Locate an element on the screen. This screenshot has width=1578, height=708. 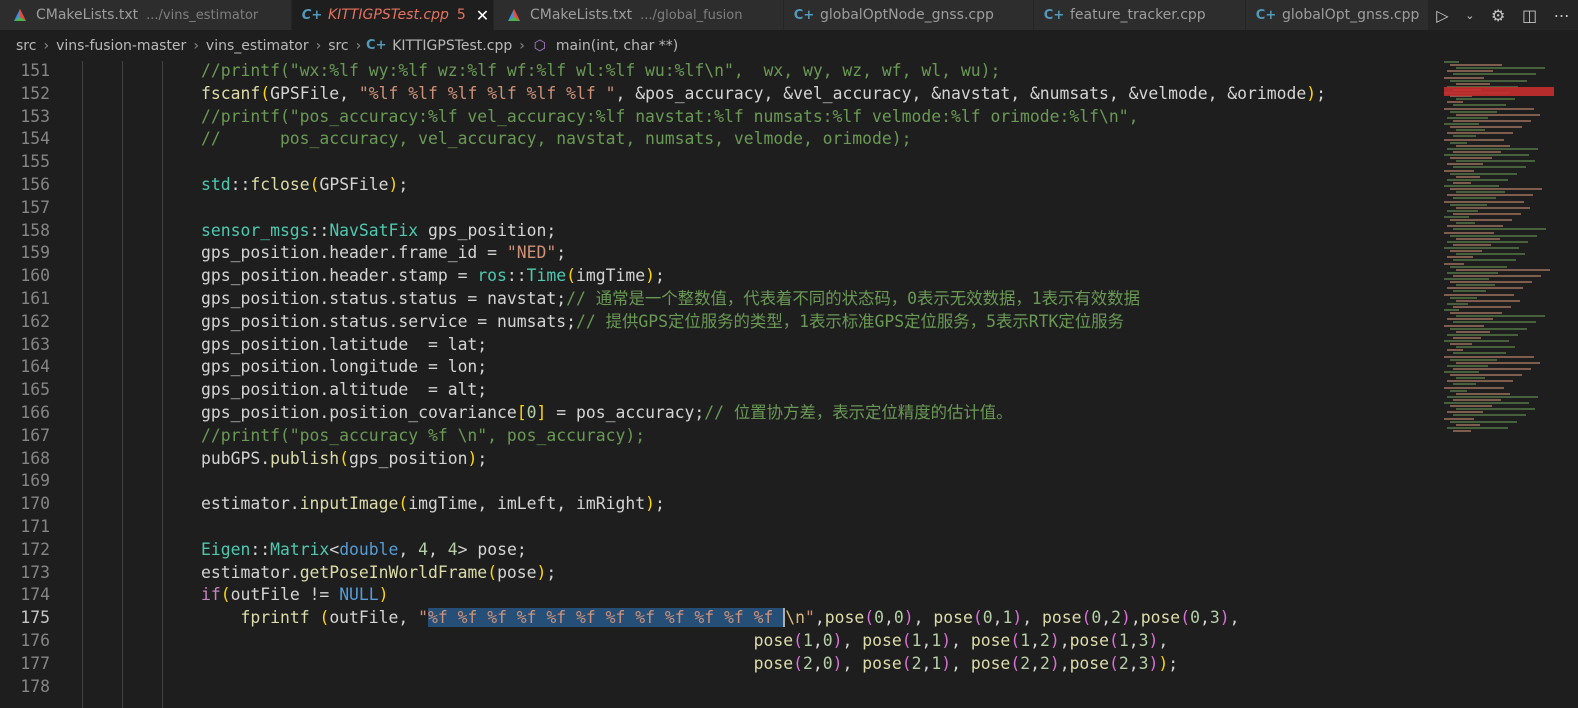
run-icon: ▷ is located at coordinates (1442, 15).